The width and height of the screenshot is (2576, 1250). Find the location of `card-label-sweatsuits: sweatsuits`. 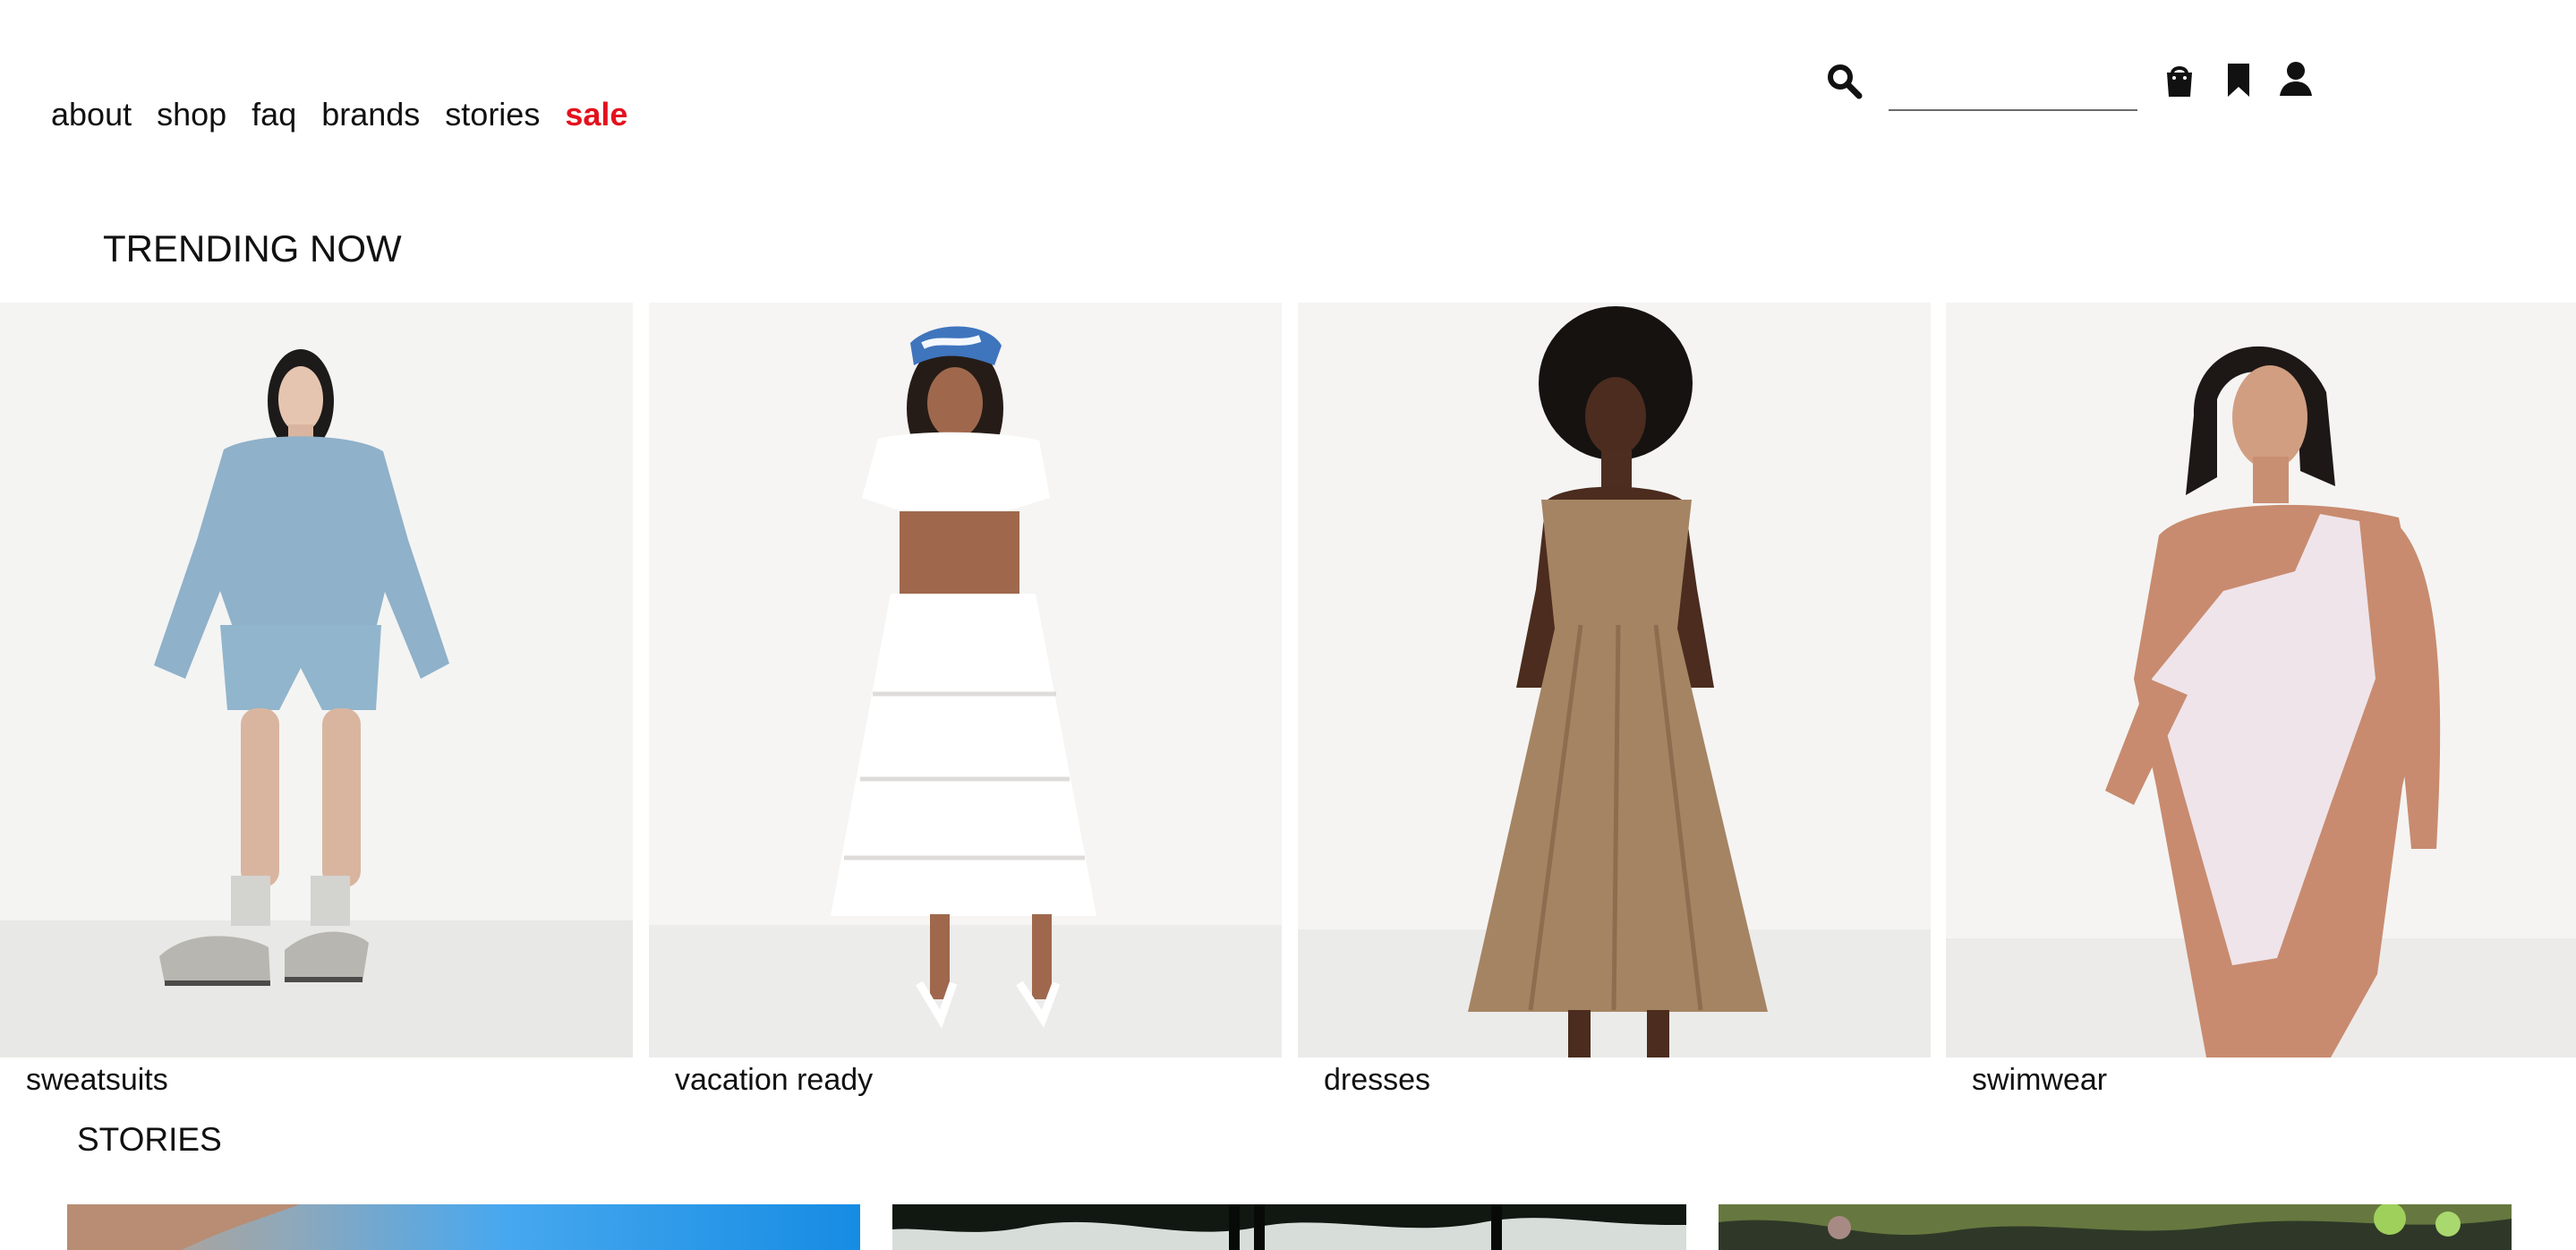

card-label-sweatsuits: sweatsuits is located at coordinates (97, 1080).